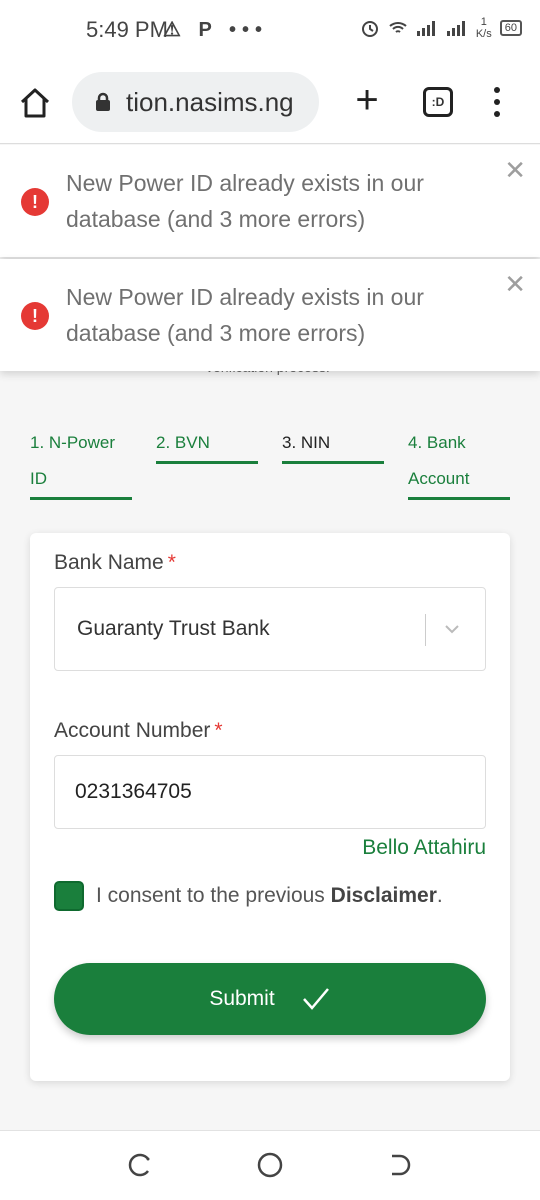 This screenshot has height=1200, width=540. I want to click on bank-name-select: Guaranty Trust Bank, so click(270, 629).